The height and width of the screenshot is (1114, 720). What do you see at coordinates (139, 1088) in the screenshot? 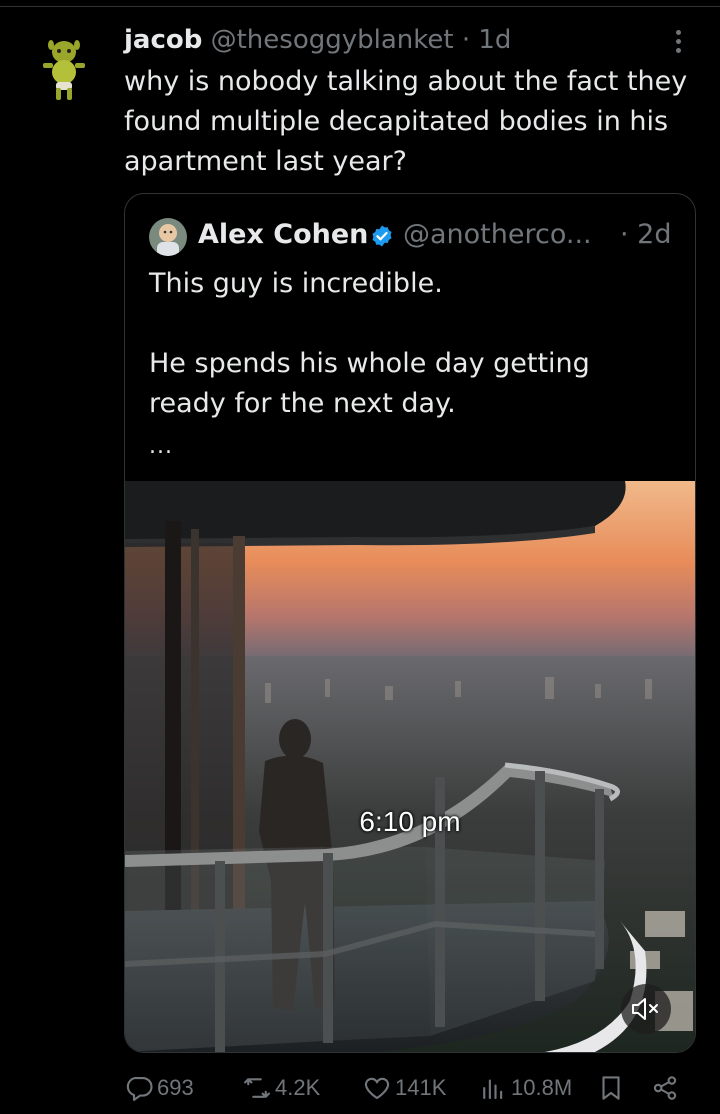
I see `reply-icon` at bounding box center [139, 1088].